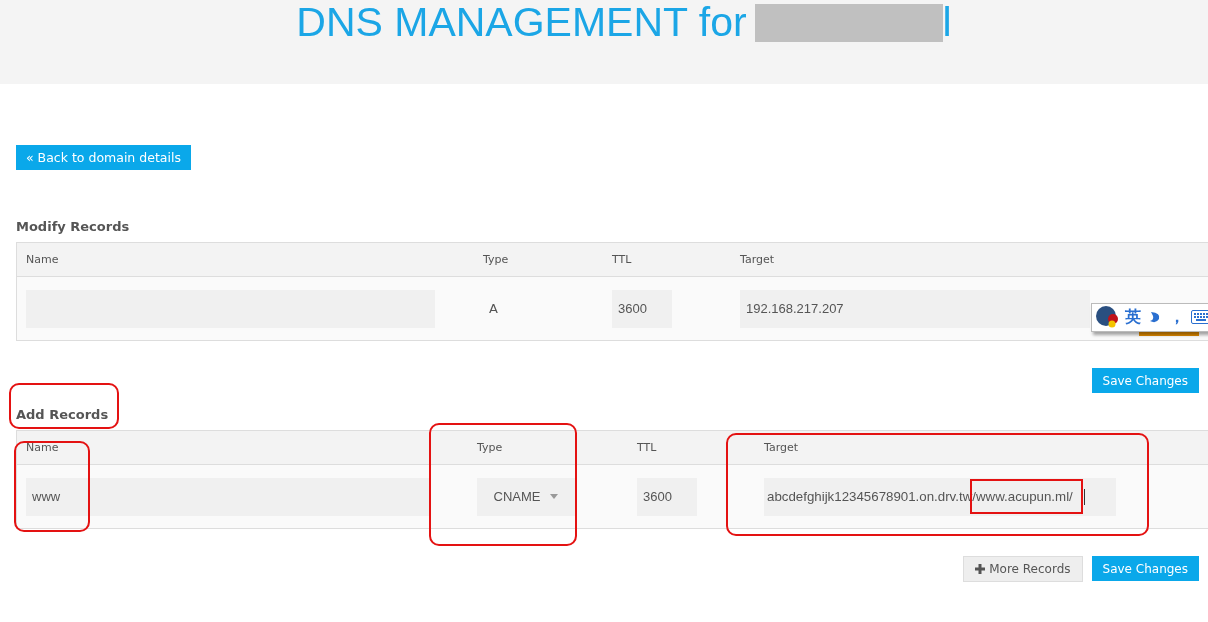 The image size is (1208, 622). Describe the element at coordinates (1177, 317) in the screenshot. I see `punctuation-toggle: ，` at that location.